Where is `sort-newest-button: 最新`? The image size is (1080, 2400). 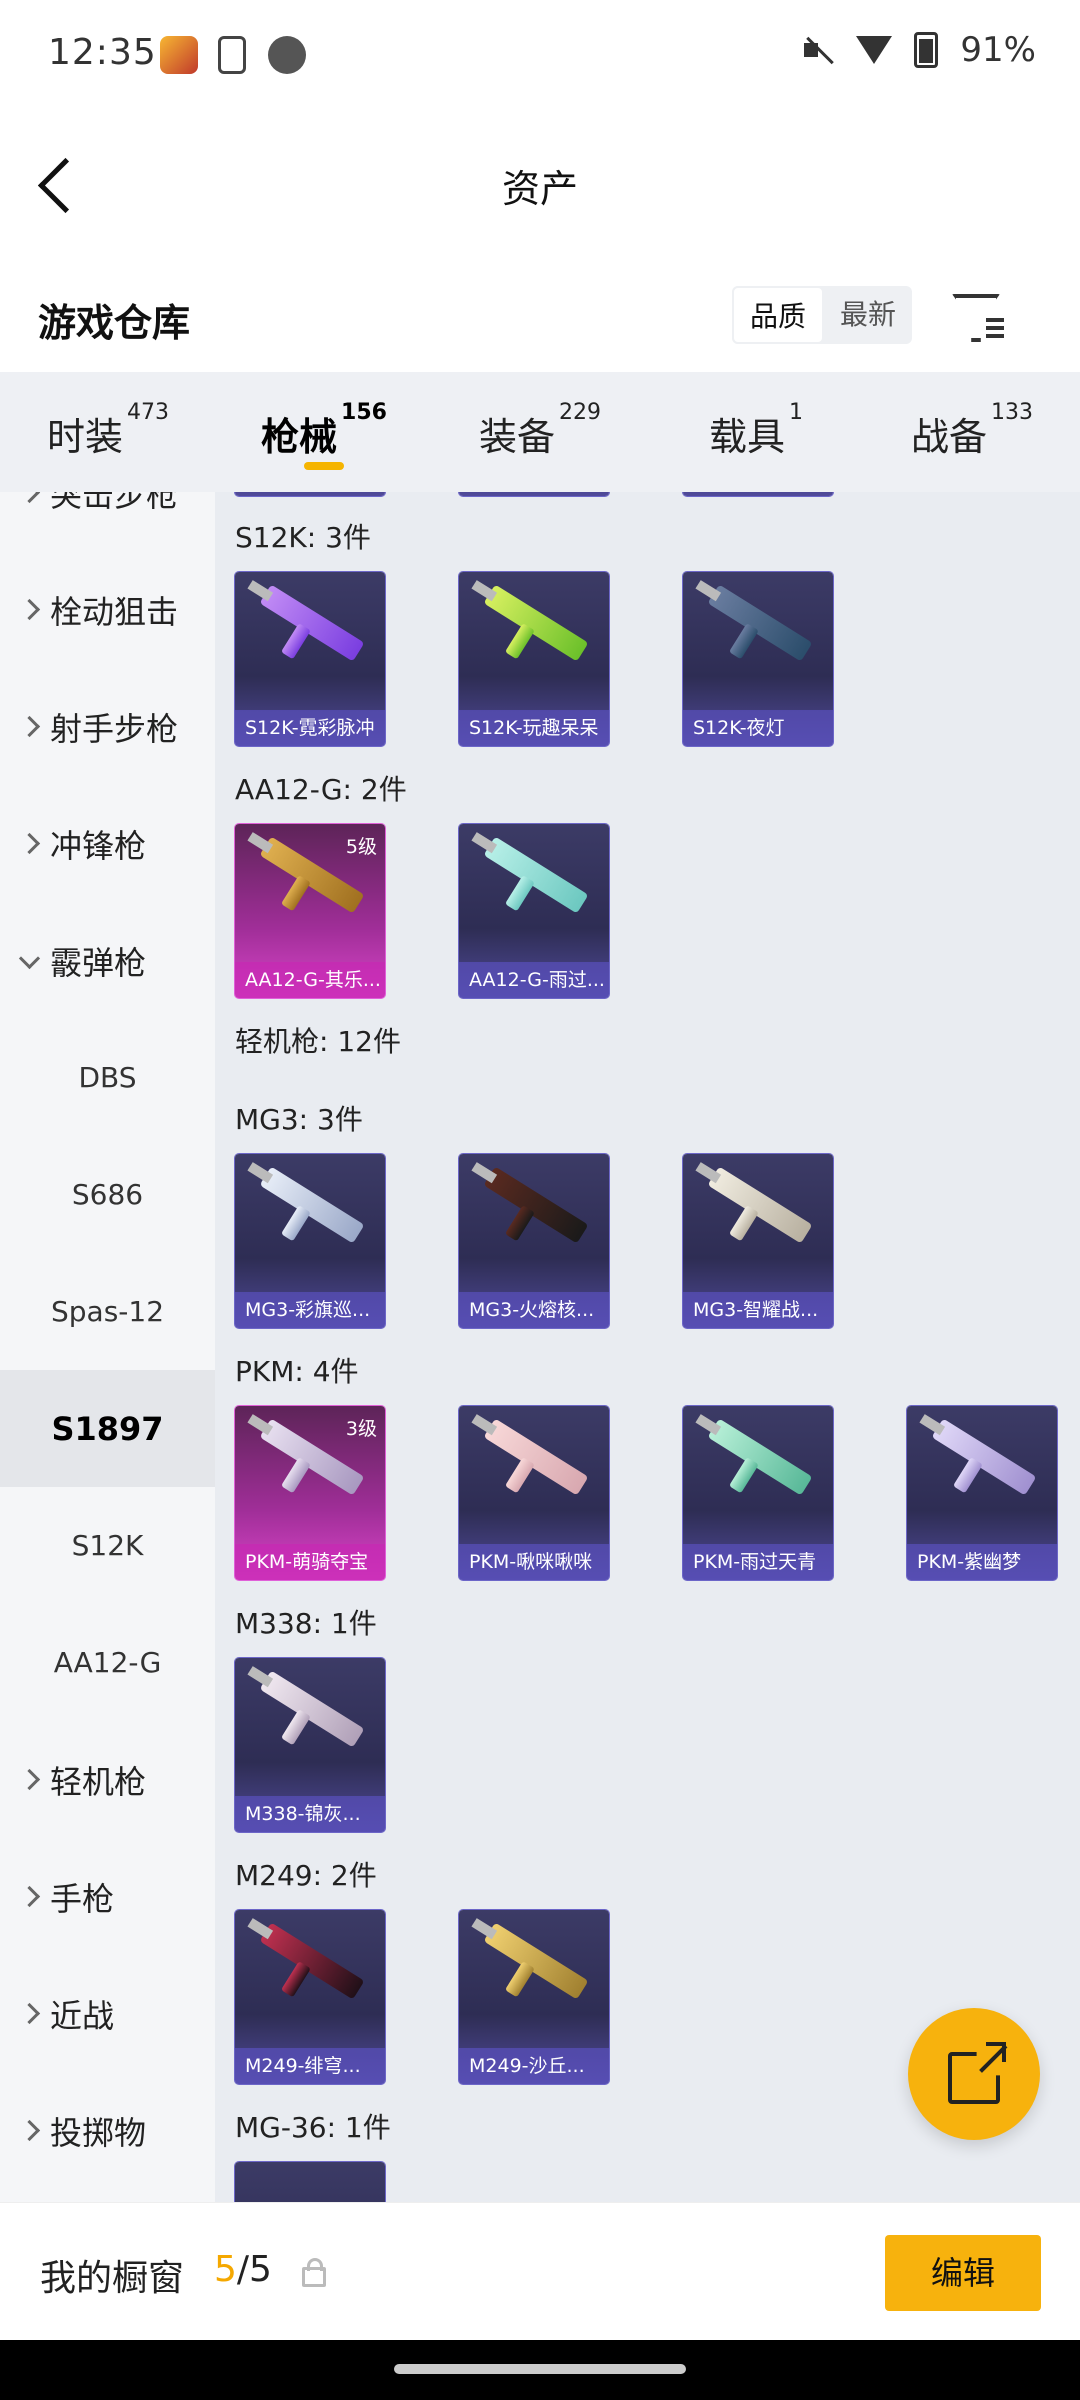
sort-newest-button: 最新 is located at coordinates (868, 315).